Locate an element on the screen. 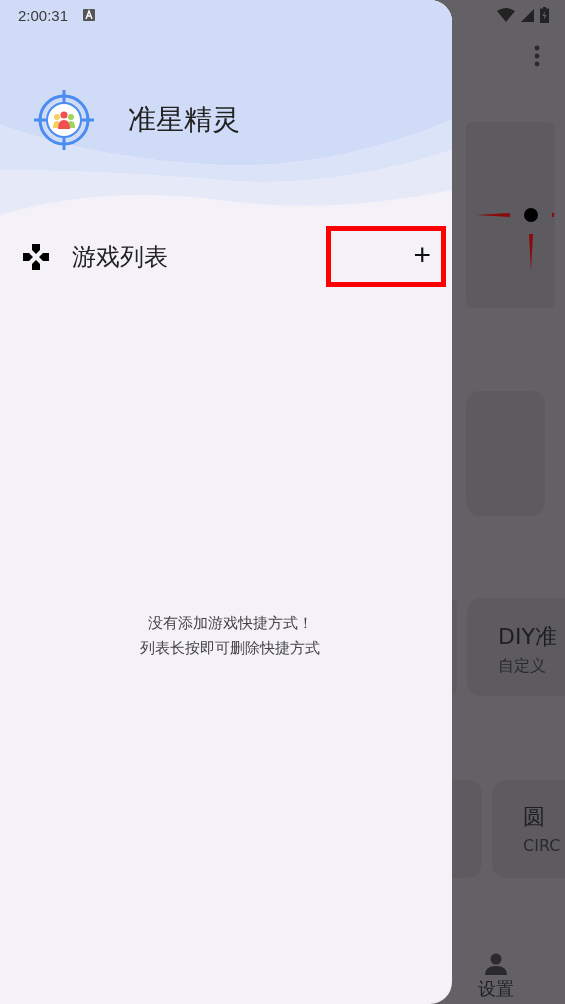 The width and height of the screenshot is (565, 1004). card-title: DIY准 is located at coordinates (527, 637).